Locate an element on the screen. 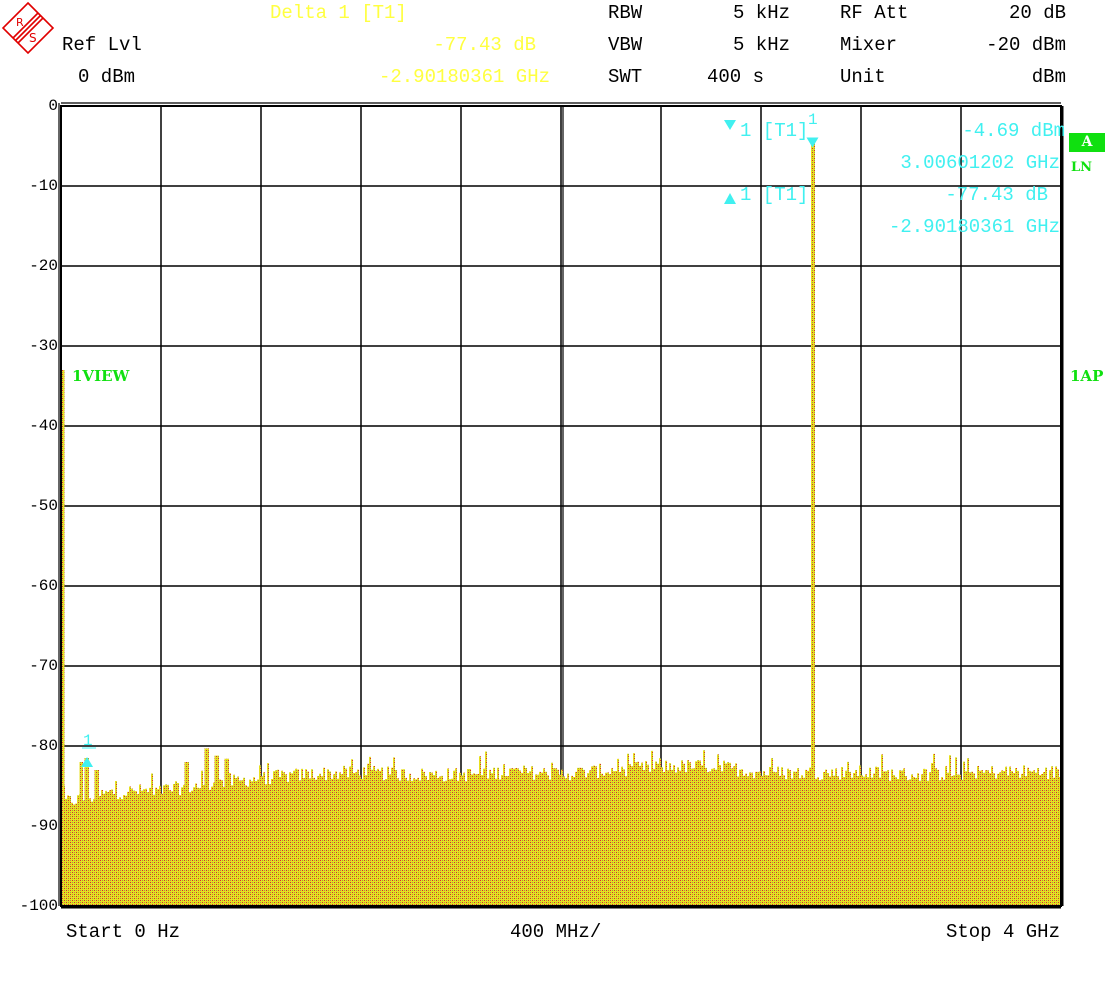  marker-1-legend-icon is located at coordinates (730, 125).